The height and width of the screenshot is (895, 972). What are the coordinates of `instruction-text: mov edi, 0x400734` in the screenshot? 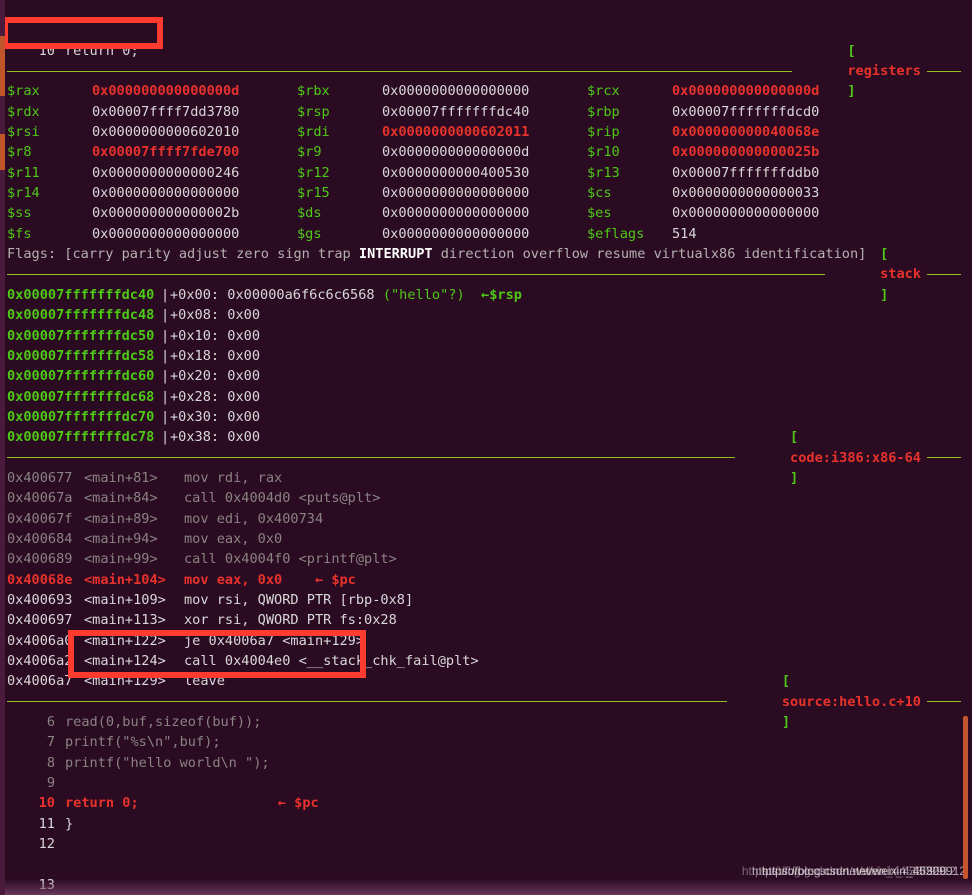 It's located at (254, 518).